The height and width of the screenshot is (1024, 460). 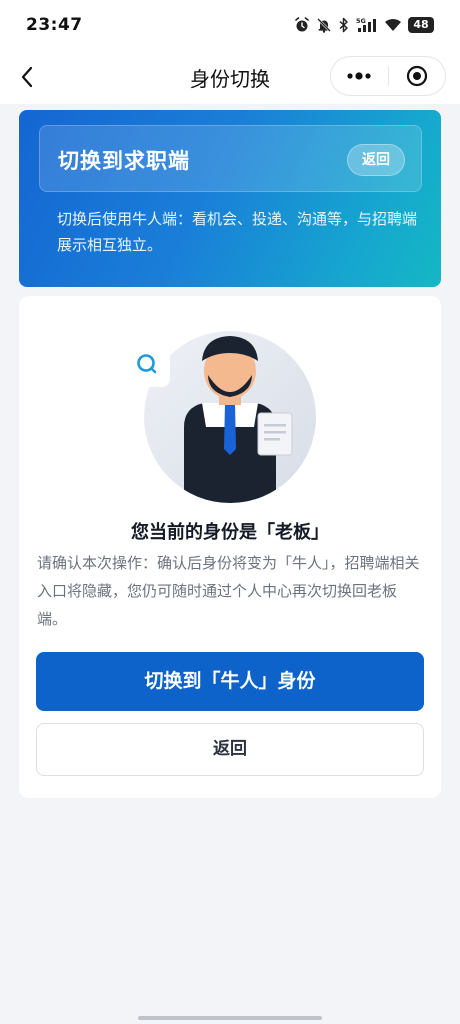 I want to click on boss-avatar-illustration, so click(x=221, y=417).